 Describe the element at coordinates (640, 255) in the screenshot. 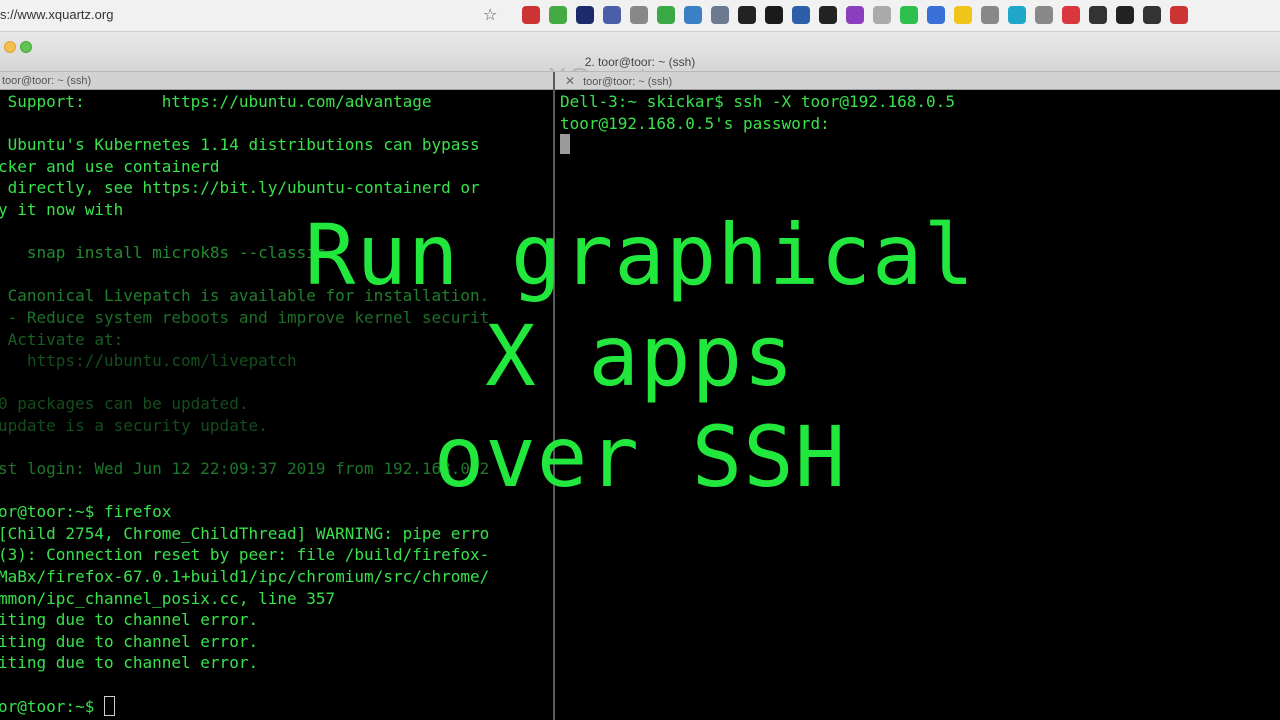

I see `overlay-title-line: Run graphical` at that location.